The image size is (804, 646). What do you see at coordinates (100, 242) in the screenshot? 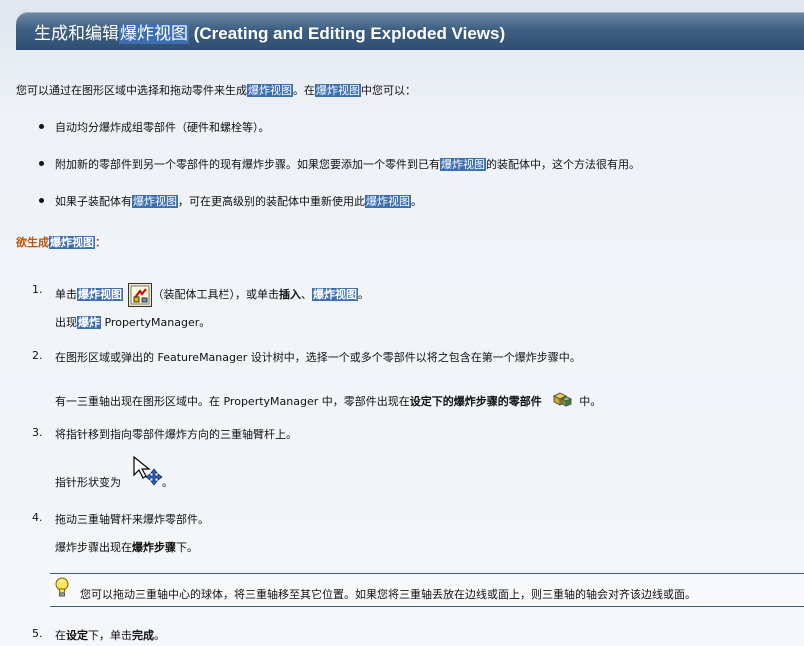
I see `procedure-heading-text: ：` at bounding box center [100, 242].